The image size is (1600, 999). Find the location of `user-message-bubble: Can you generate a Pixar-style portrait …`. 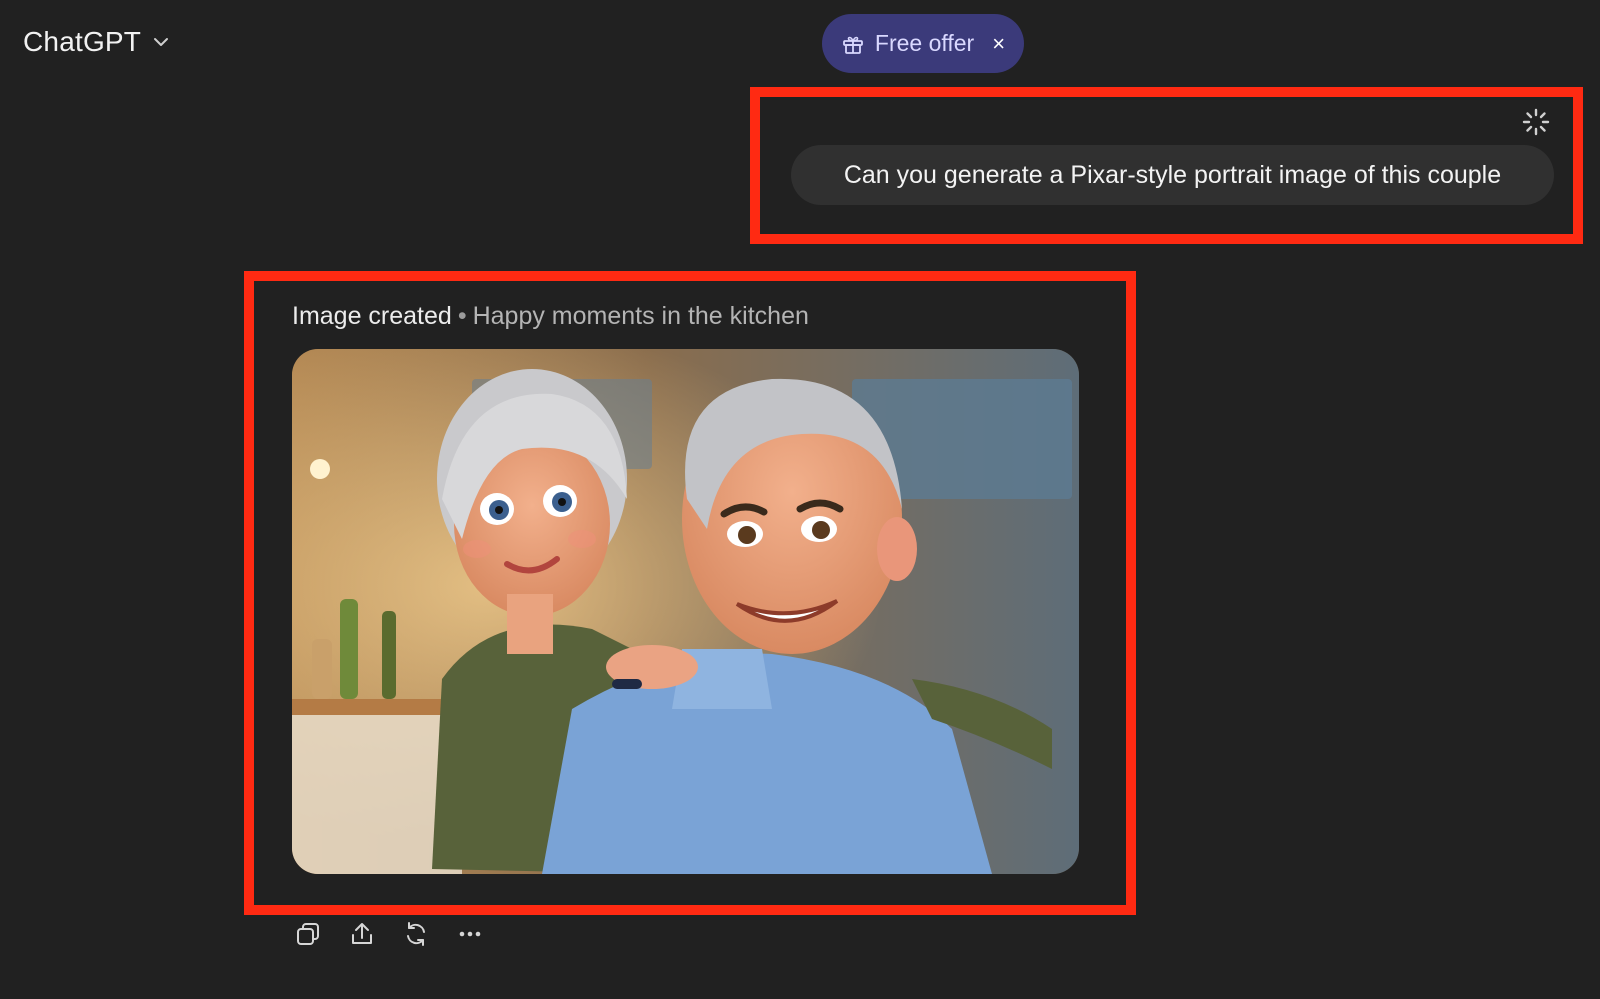

user-message-bubble: Can you generate a Pixar-style portrait … is located at coordinates (1172, 175).